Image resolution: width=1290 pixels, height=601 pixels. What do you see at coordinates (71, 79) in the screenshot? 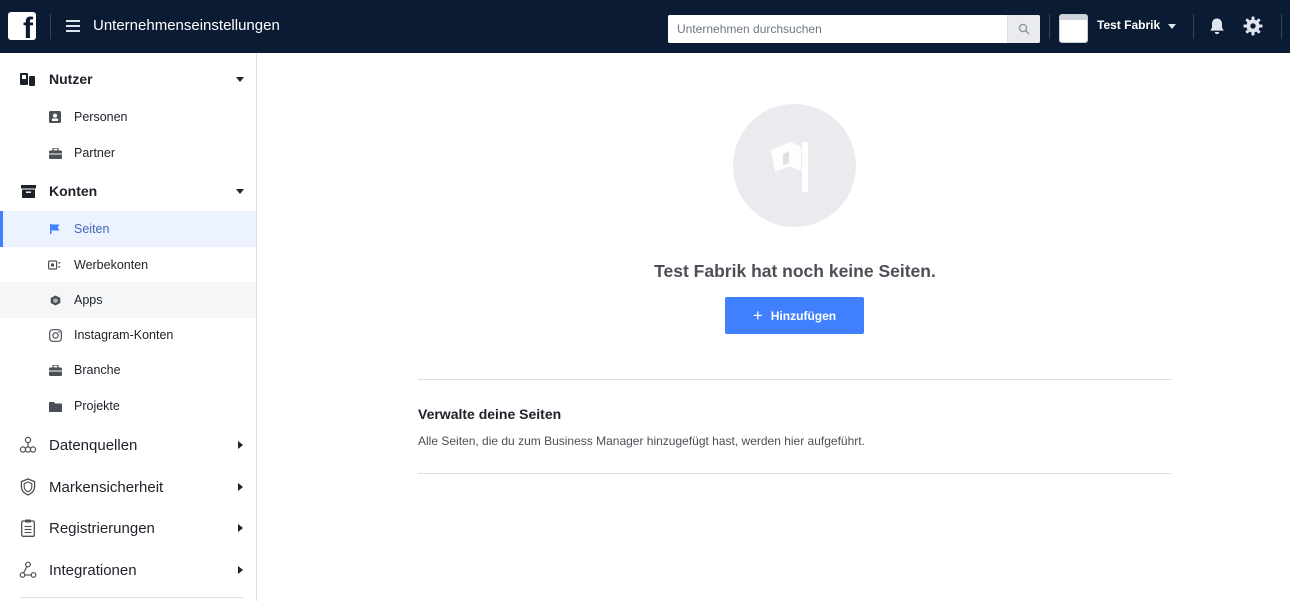
I see `sidebar-item-label: Nutzer` at bounding box center [71, 79].